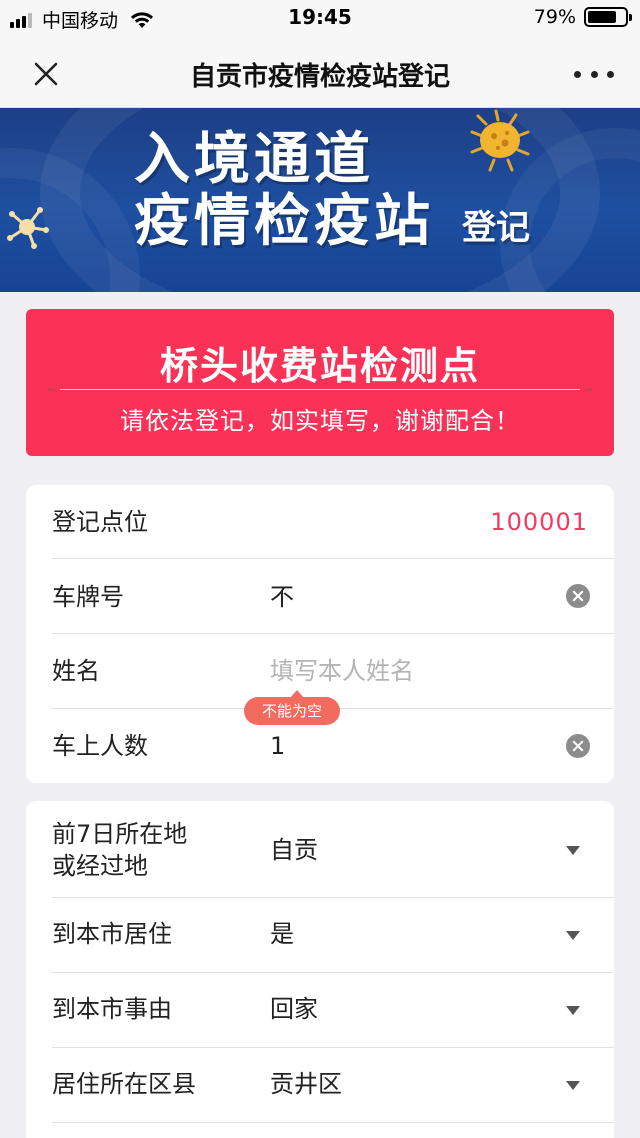 The image size is (640, 1138). I want to click on past-7-days-label-line2: 或经过地, so click(100, 866).